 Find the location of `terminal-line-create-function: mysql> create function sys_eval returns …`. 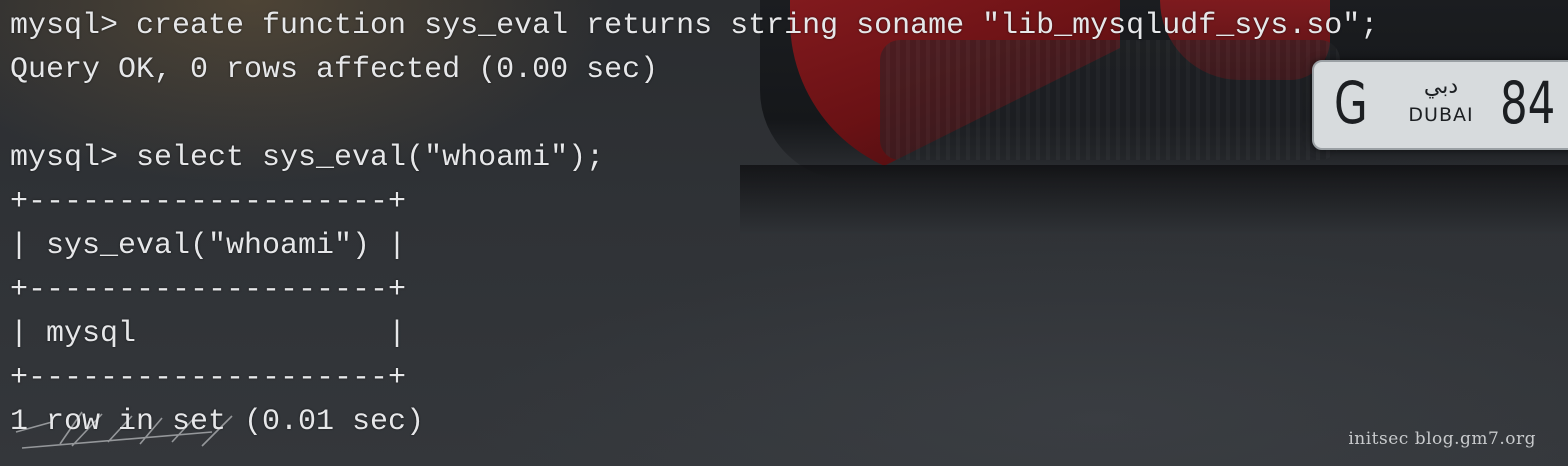

terminal-line-create-function: mysql> create function sys_eval returns … is located at coordinates (694, 26).